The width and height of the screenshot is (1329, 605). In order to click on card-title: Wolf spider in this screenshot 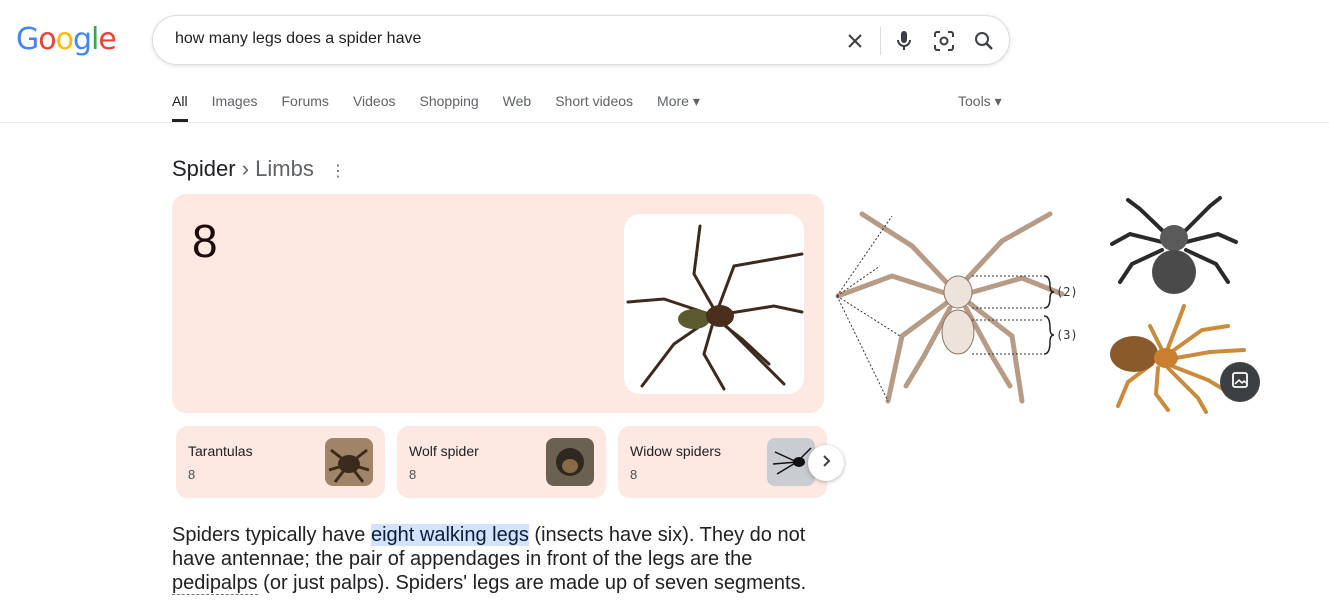, I will do `click(444, 451)`.